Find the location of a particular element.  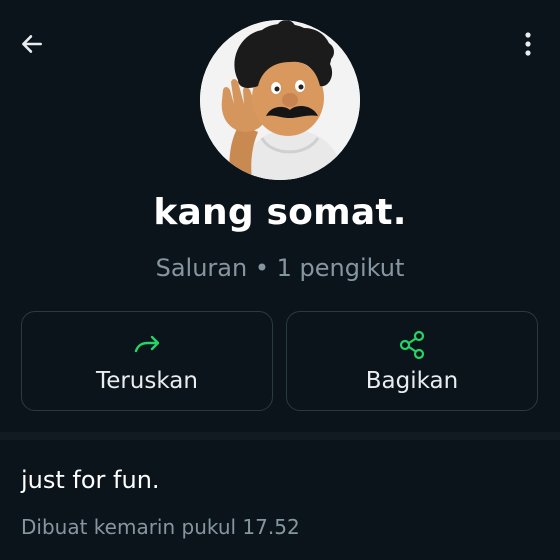

forward-button: Teruskan is located at coordinates (147, 361).